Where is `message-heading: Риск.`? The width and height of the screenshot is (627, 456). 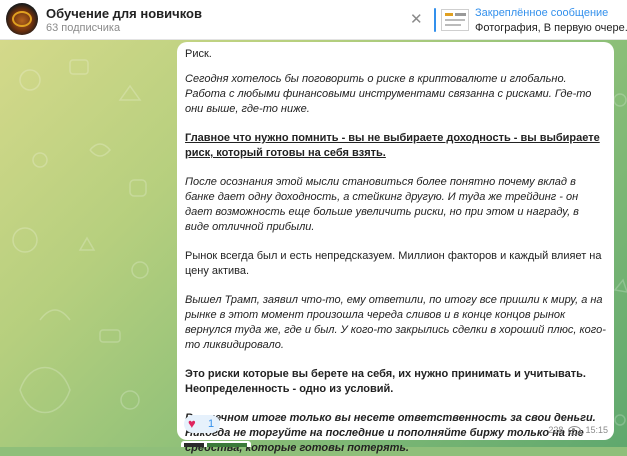 message-heading: Риск. is located at coordinates (198, 54).